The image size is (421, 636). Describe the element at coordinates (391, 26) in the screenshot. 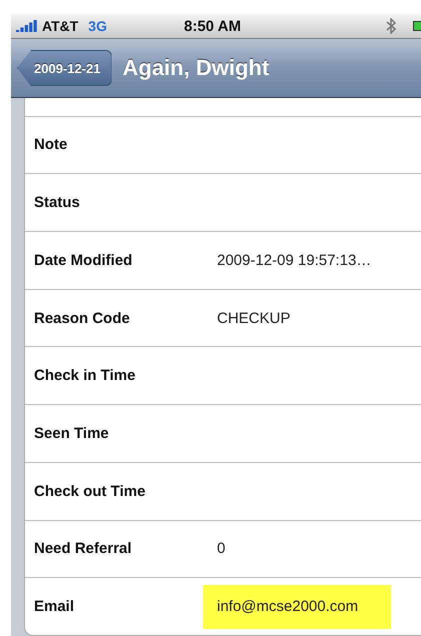

I see `bluetooth-icon` at that location.